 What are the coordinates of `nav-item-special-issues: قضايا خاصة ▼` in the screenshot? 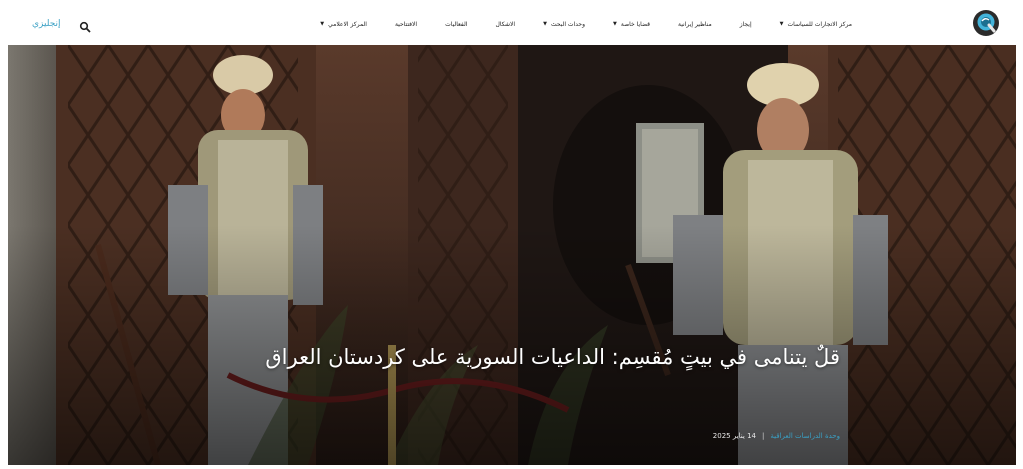 It's located at (631, 24).